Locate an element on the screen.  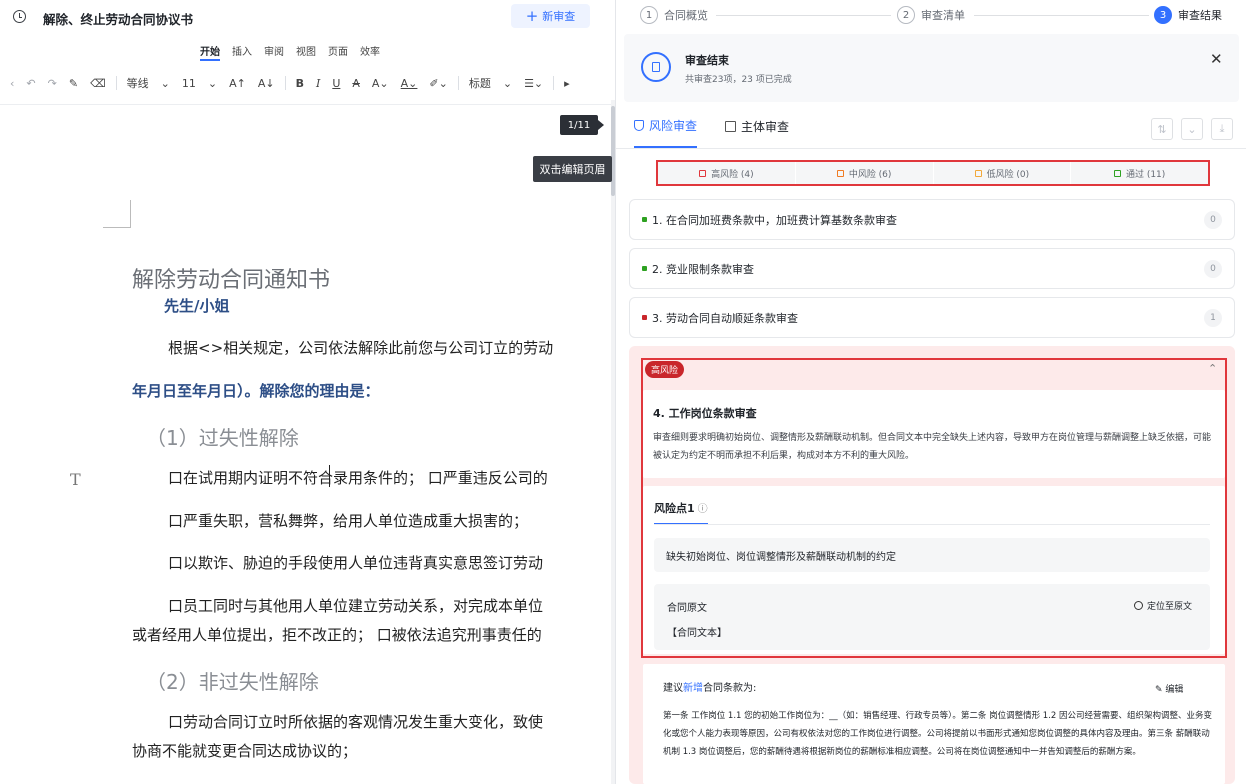
strikethrough-icon: A is located at coordinates (356, 83).